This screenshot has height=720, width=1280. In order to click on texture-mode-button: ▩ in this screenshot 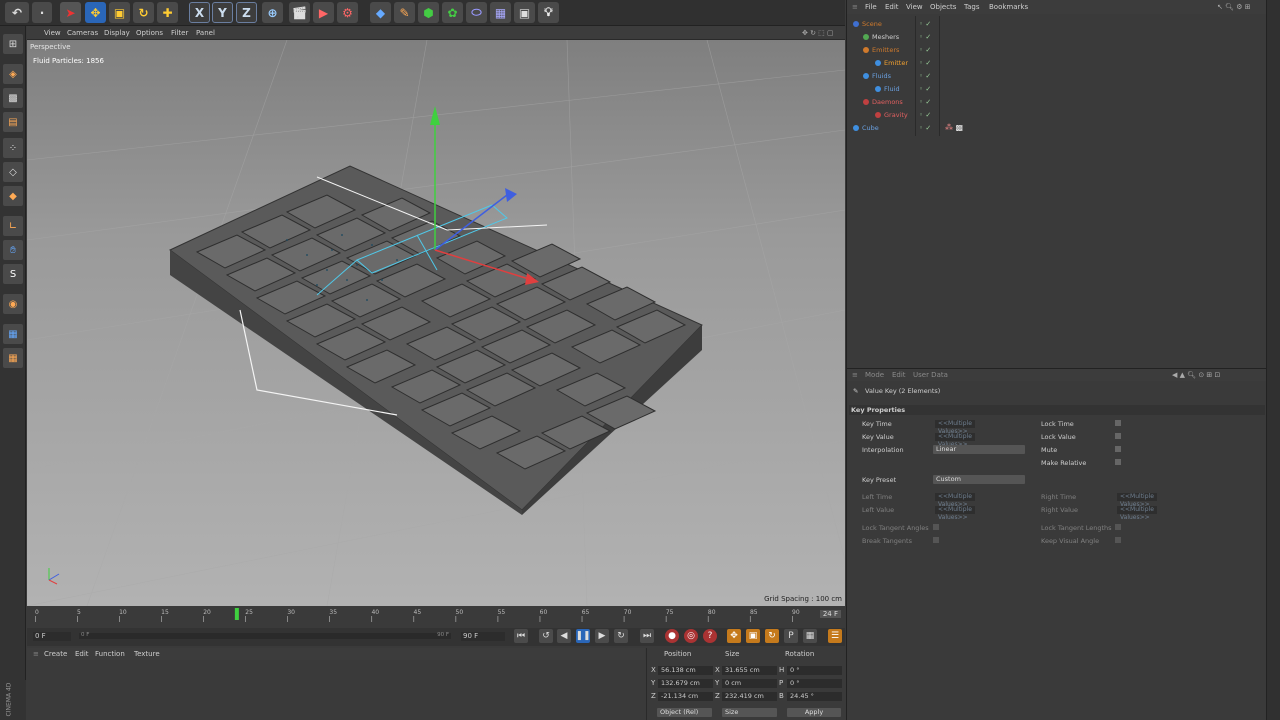, I will do `click(13, 98)`.